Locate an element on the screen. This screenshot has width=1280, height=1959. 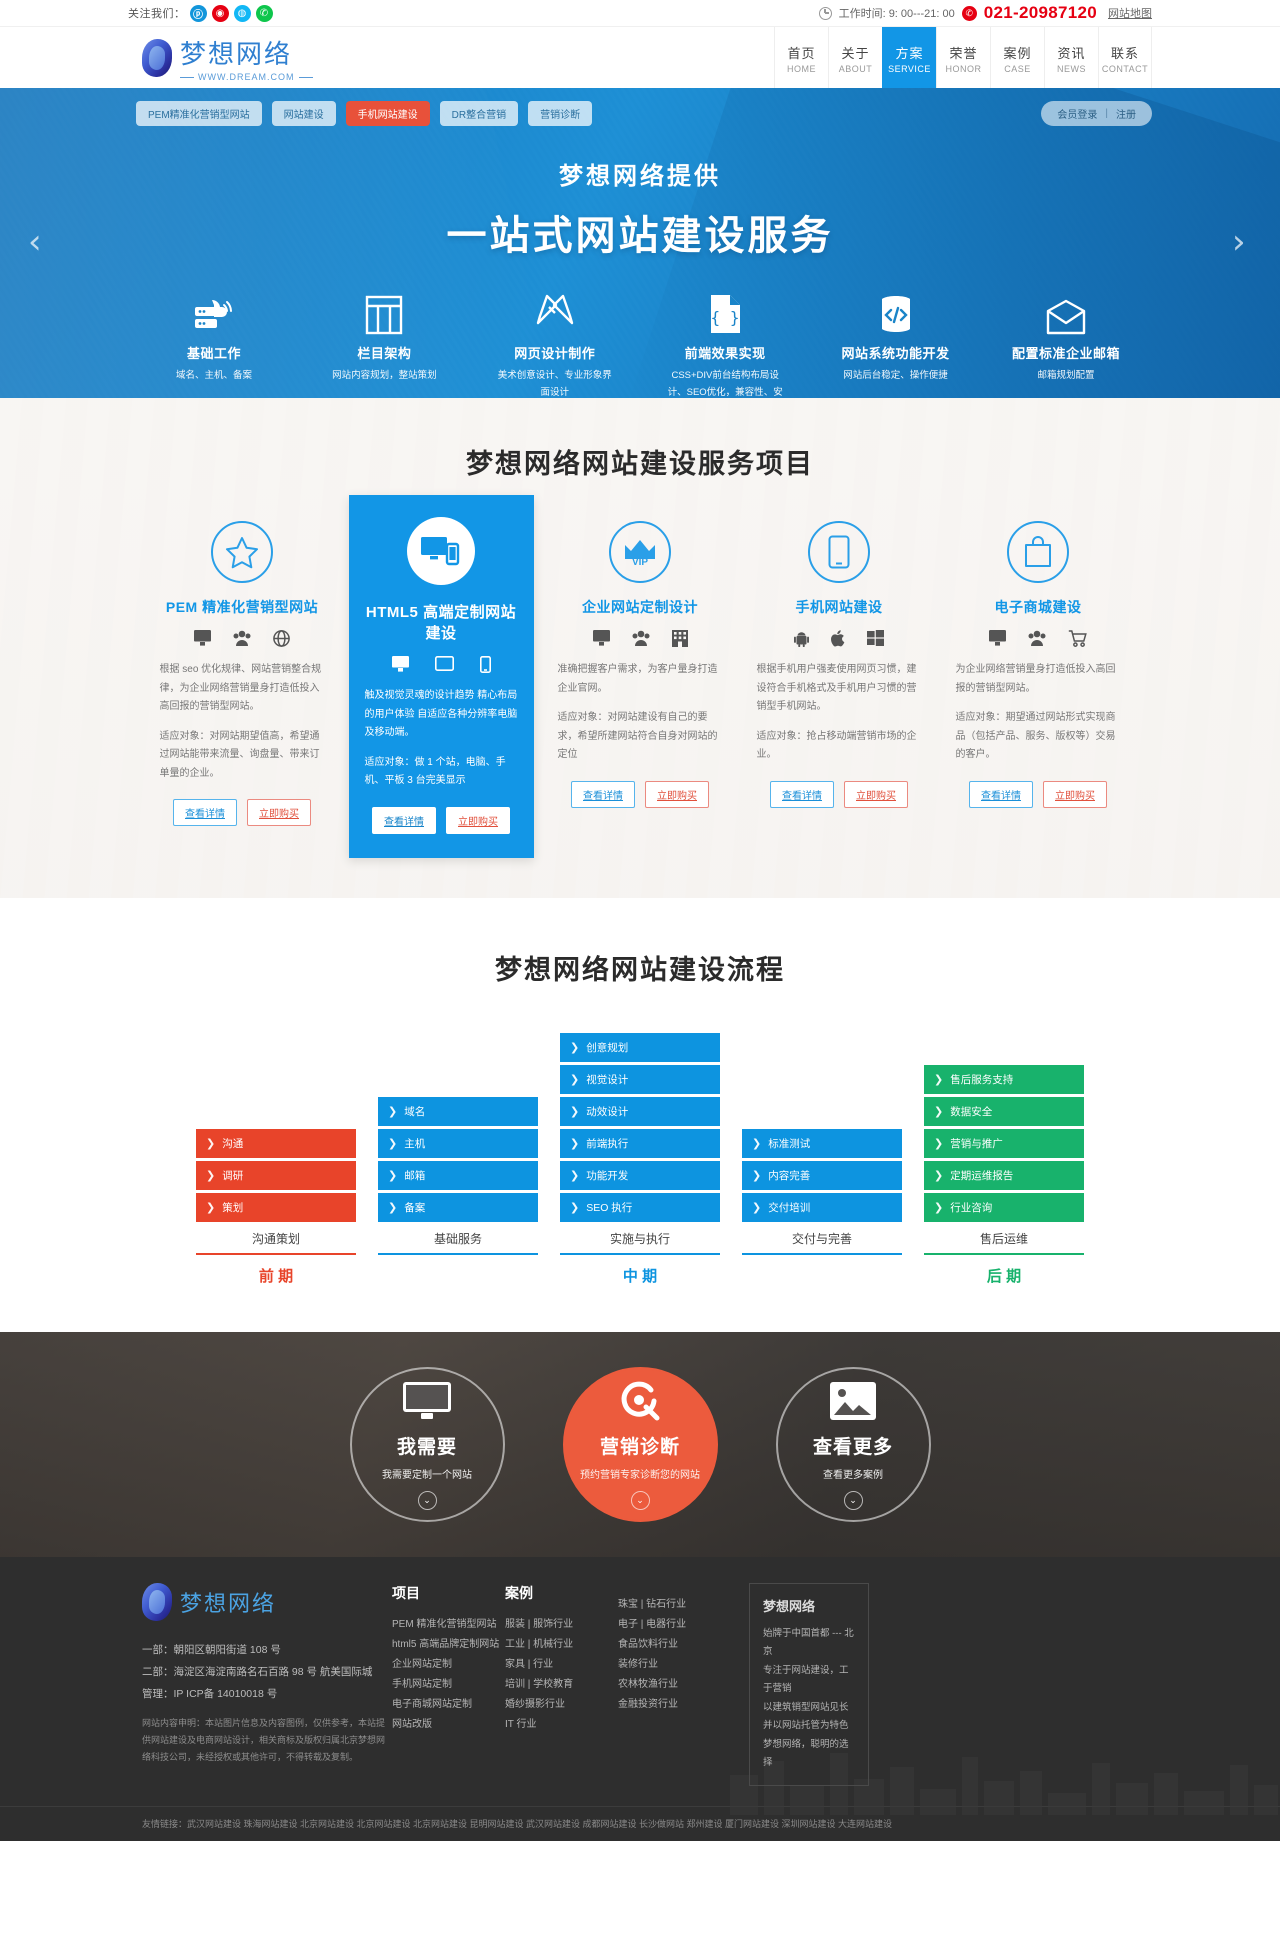
footer-column-heading: 项目 is located at coordinates (406, 1592).